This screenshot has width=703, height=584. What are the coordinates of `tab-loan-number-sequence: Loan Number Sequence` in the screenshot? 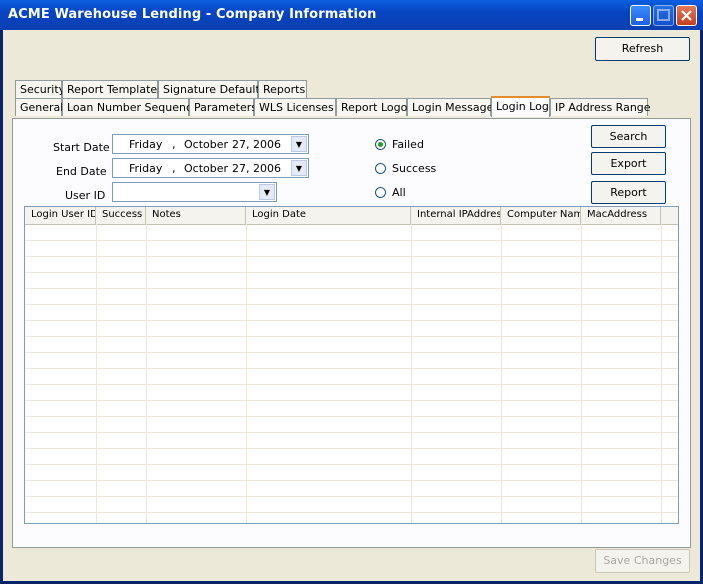 It's located at (130, 107).